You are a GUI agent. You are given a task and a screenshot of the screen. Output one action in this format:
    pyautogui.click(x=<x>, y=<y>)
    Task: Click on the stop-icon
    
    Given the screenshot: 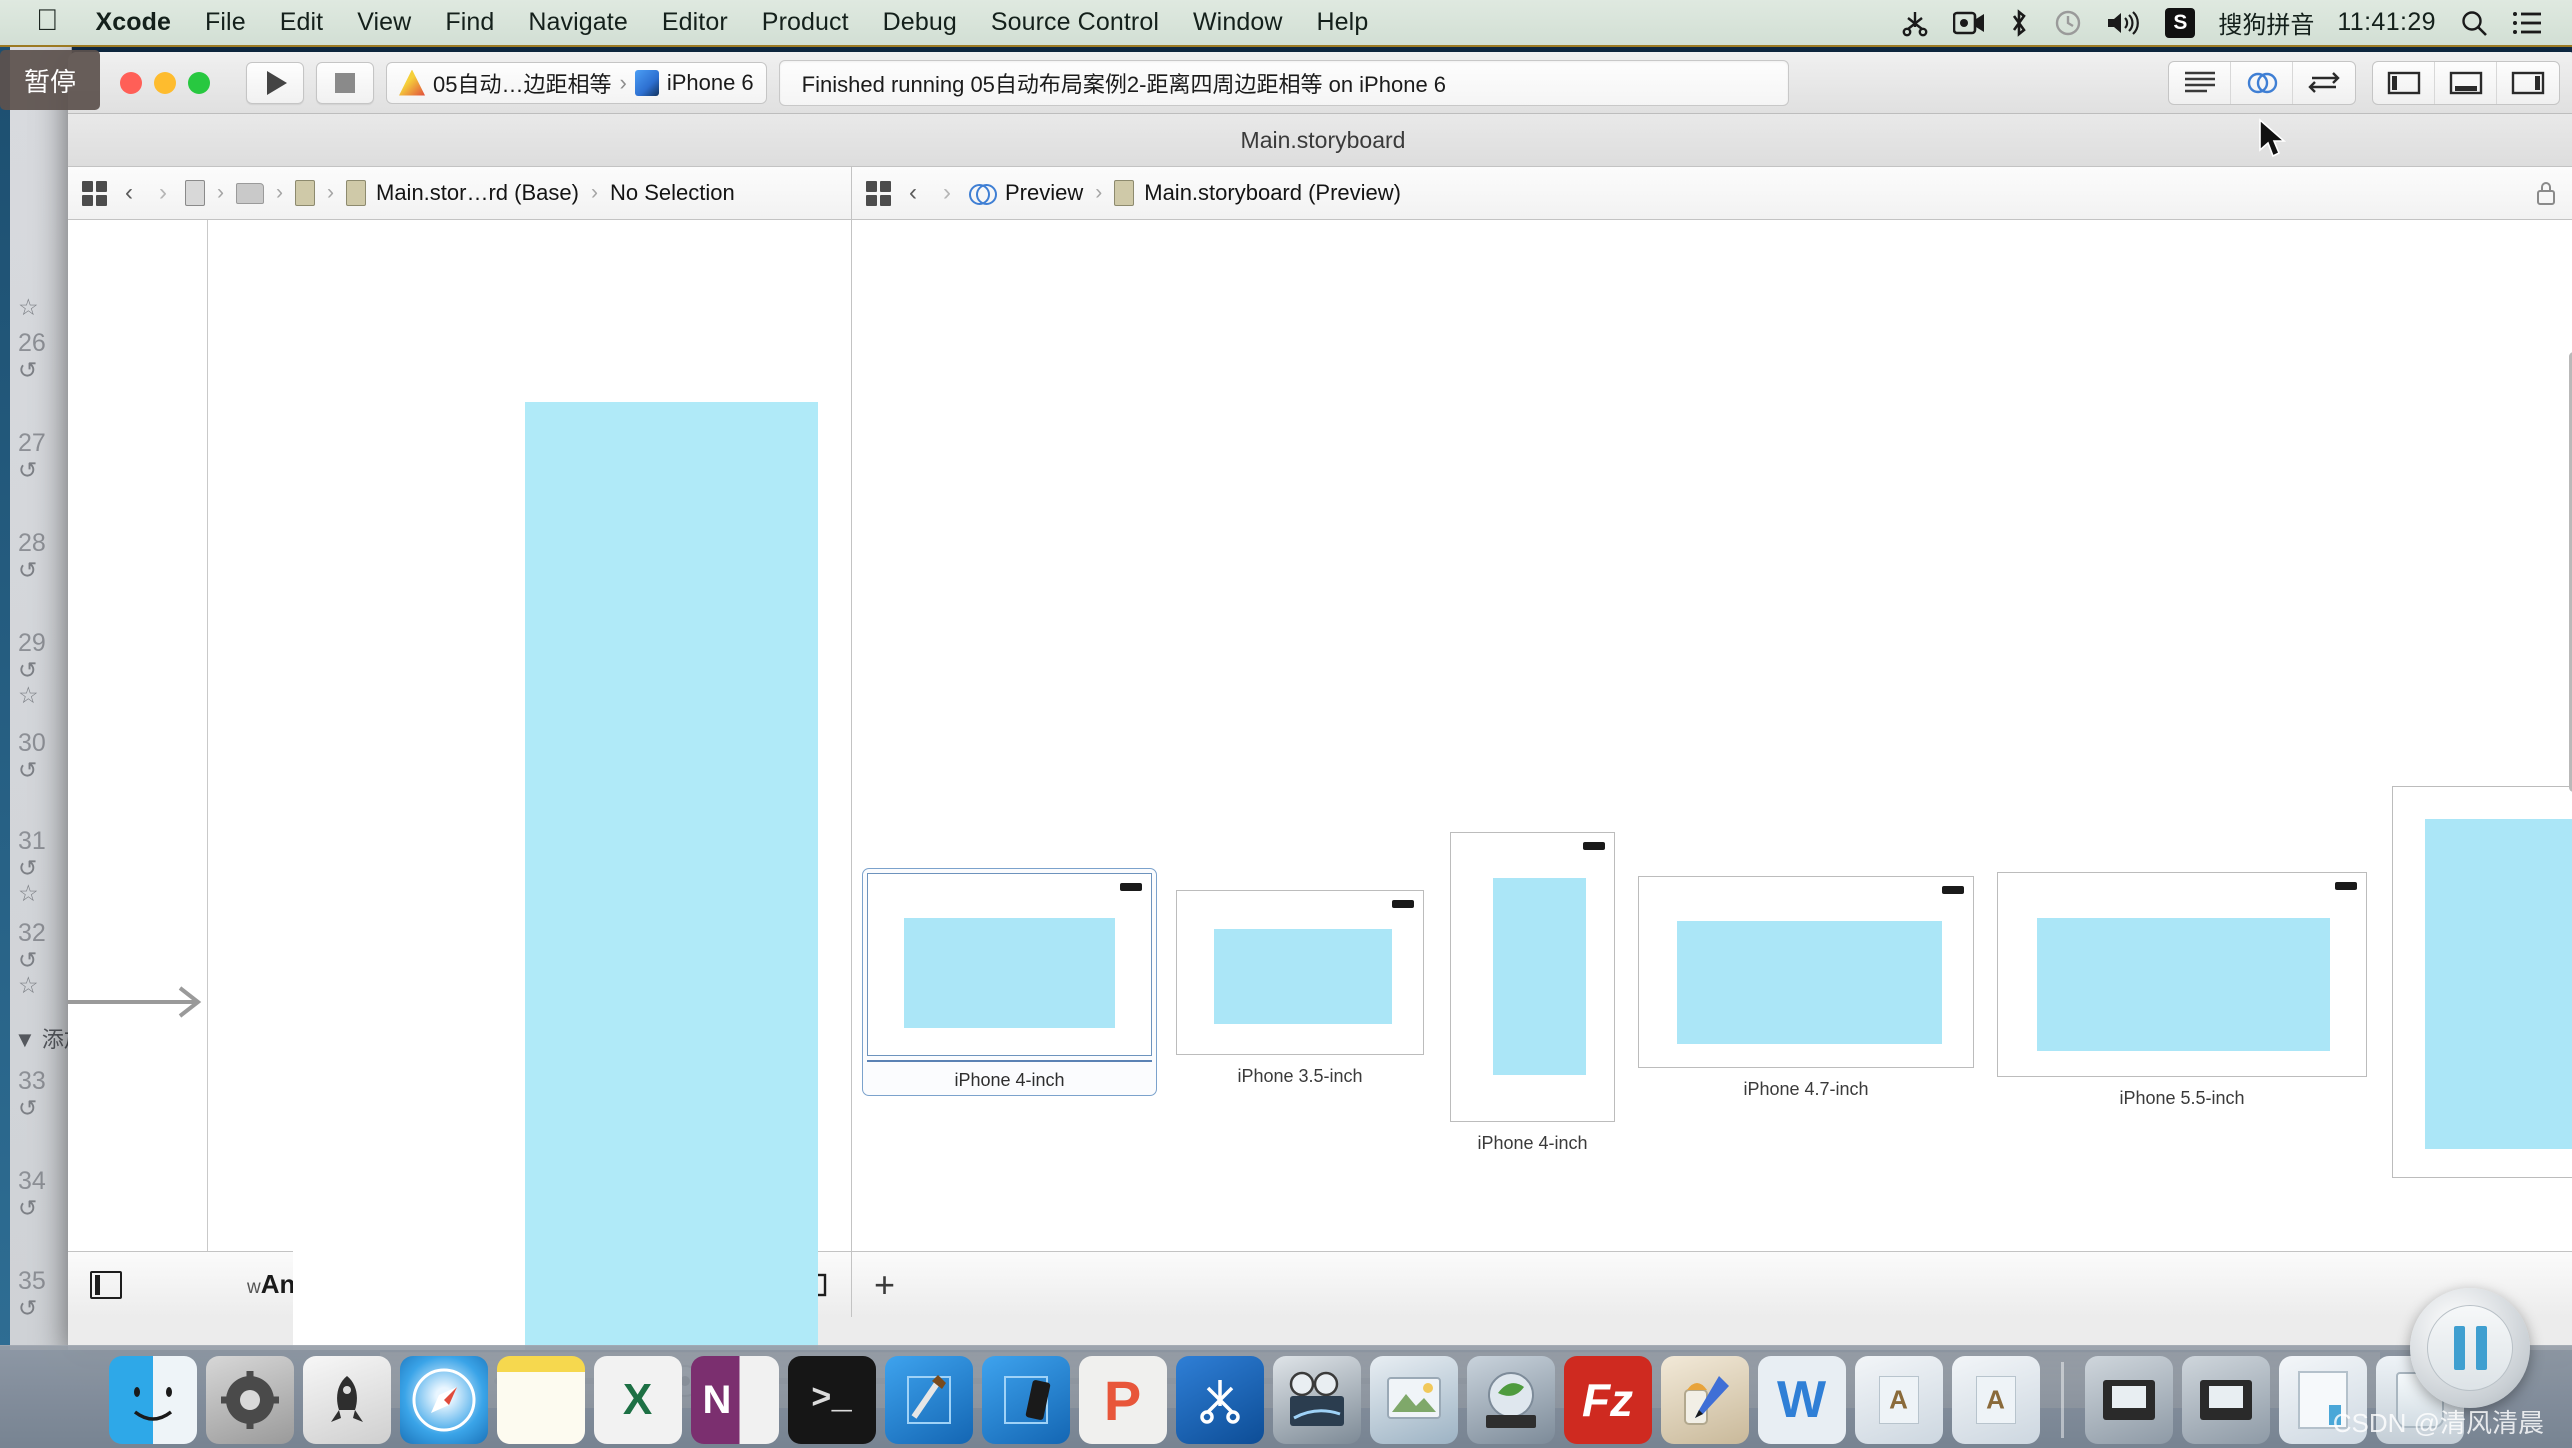 What is the action you would take?
    pyautogui.click(x=345, y=82)
    